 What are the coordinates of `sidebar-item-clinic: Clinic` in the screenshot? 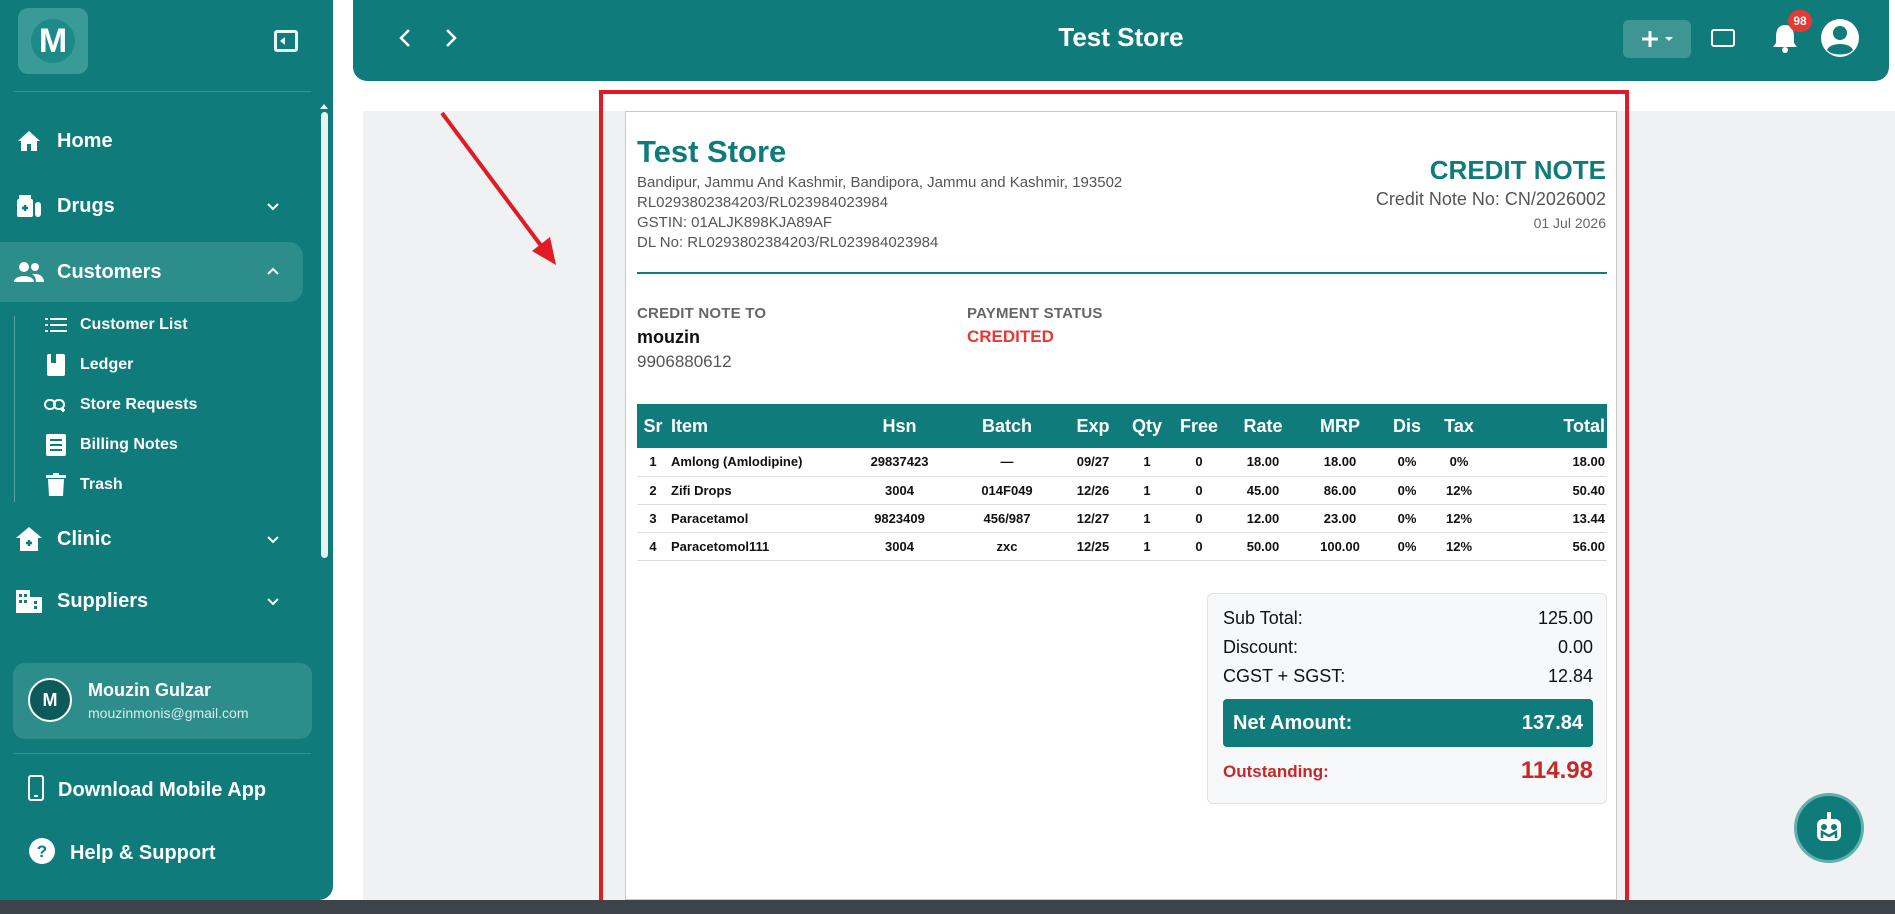 It's located at (151, 539).